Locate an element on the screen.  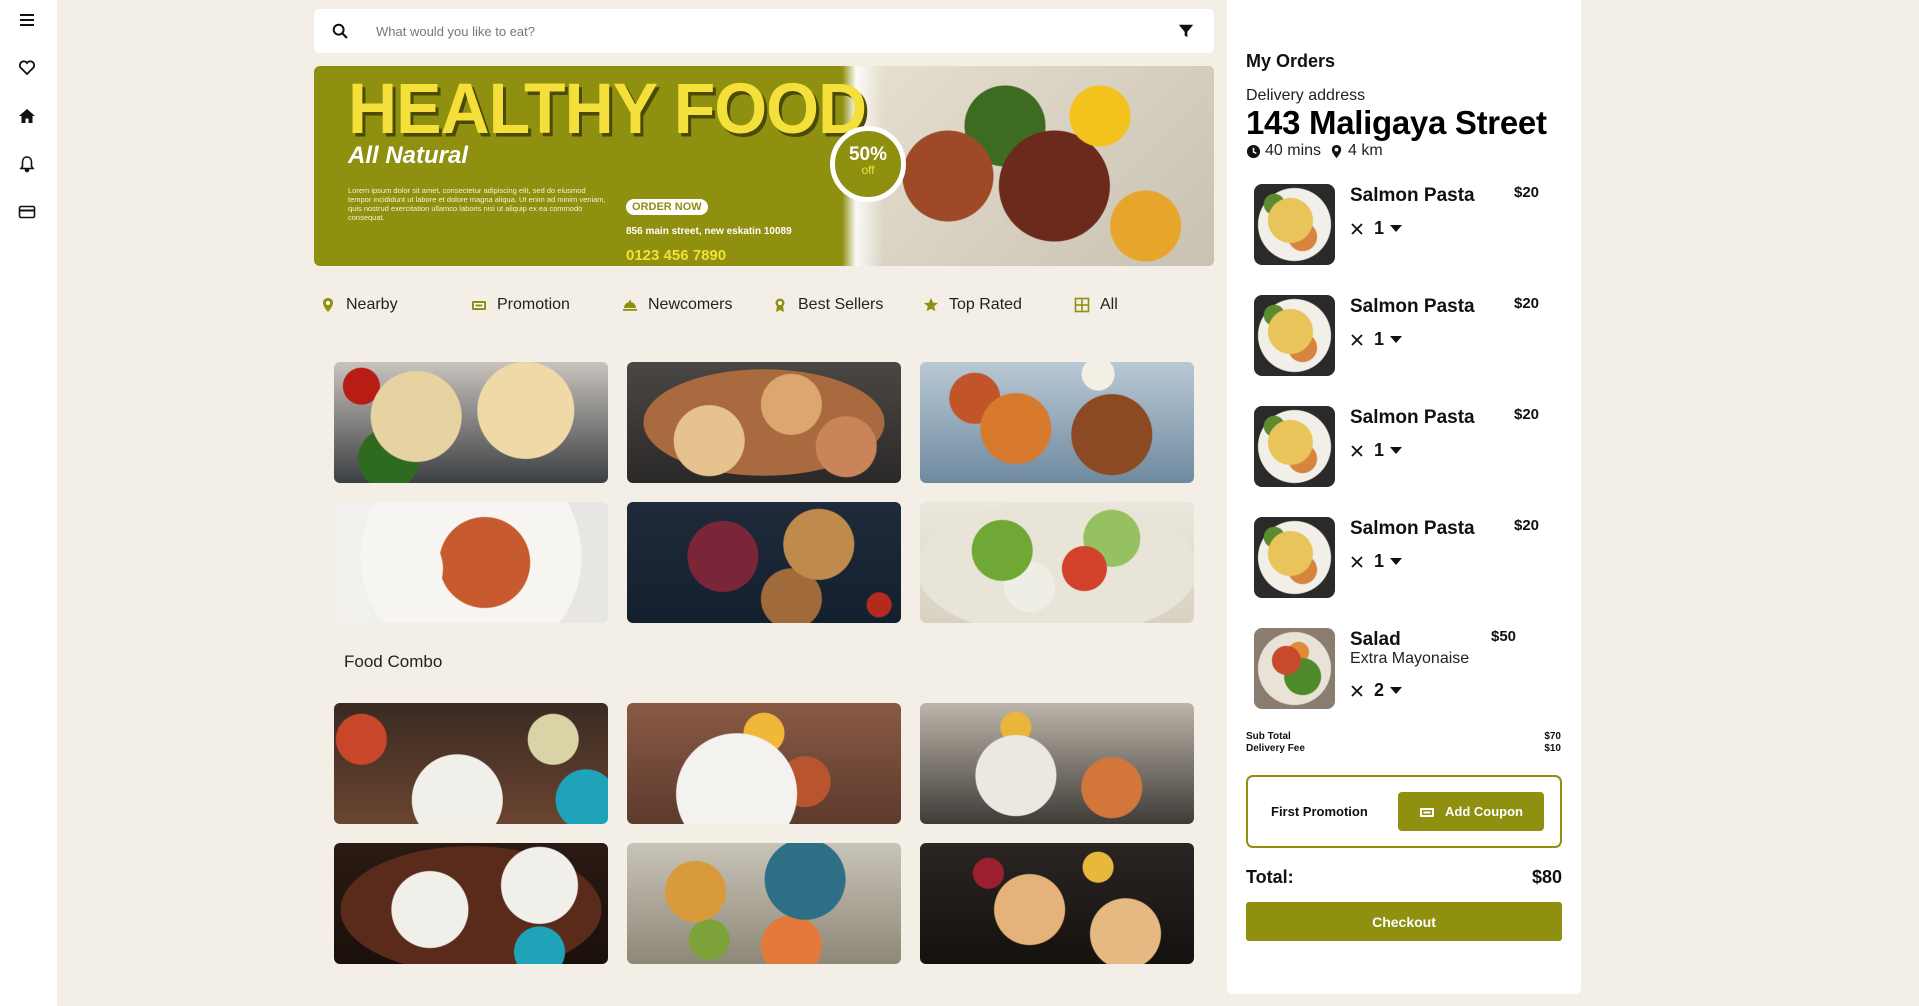
order-item: Salad $50 Extra Mayonaise 2 is located at coordinates (1404, 670).